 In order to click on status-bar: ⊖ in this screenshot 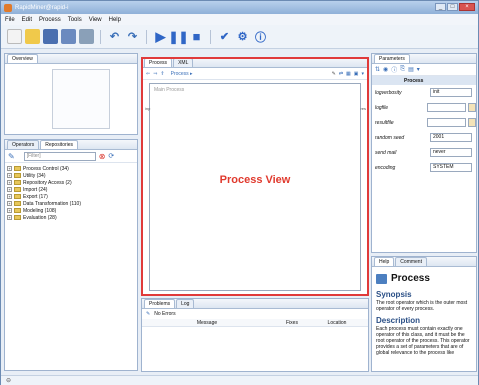, I will do `click(239, 380)`.